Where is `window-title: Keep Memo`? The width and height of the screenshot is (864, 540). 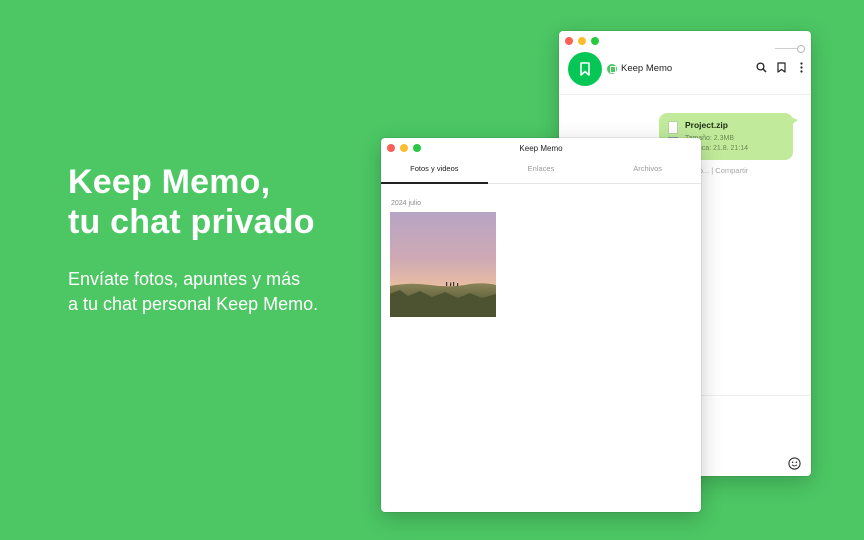
window-title: Keep Memo is located at coordinates (541, 148).